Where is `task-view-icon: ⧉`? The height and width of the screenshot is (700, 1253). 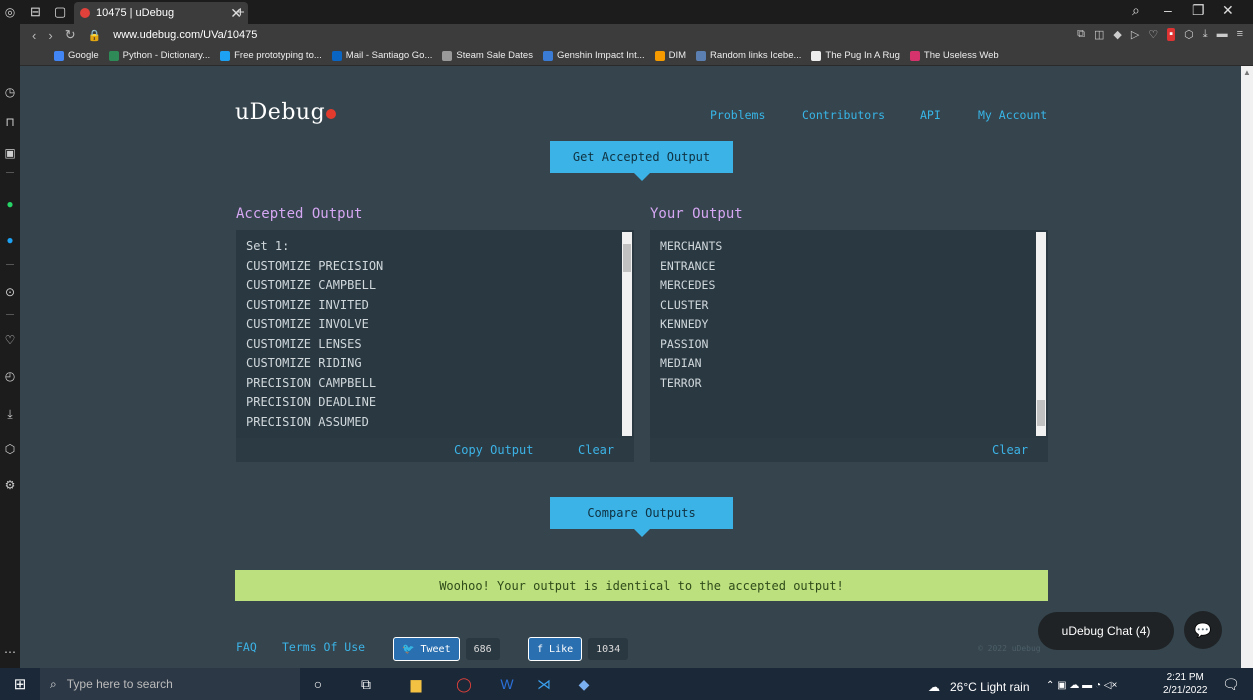
task-view-icon: ⧉ is located at coordinates (366, 684).